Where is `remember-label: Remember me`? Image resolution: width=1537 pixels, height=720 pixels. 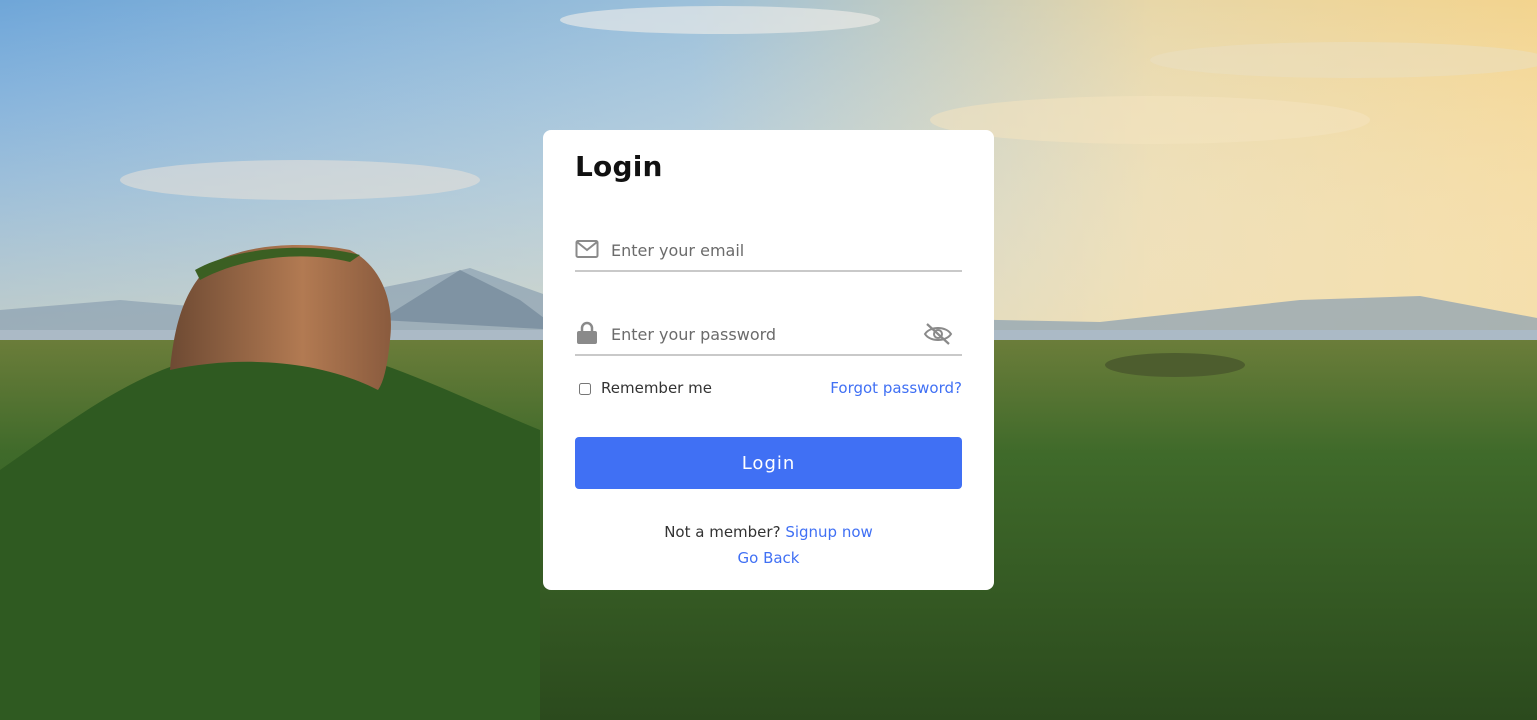 remember-label: Remember me is located at coordinates (656, 388).